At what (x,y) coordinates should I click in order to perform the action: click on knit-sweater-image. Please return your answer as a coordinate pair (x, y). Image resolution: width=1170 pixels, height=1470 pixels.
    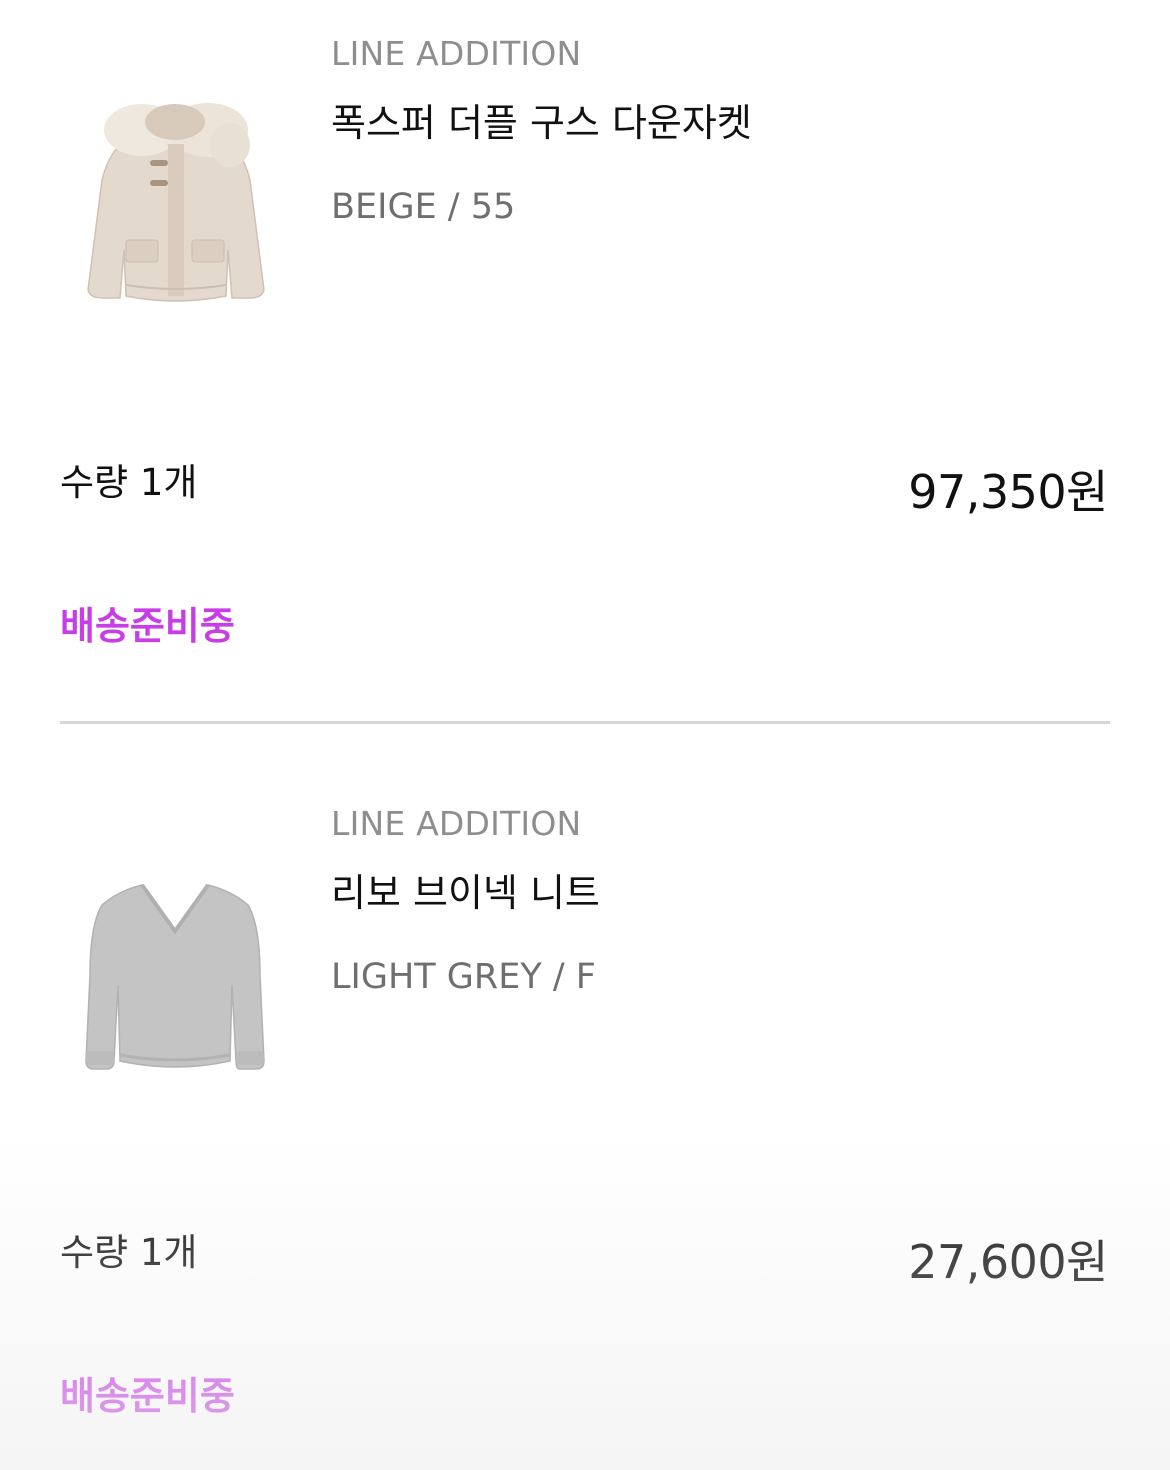
    Looking at the image, I should click on (175, 976).